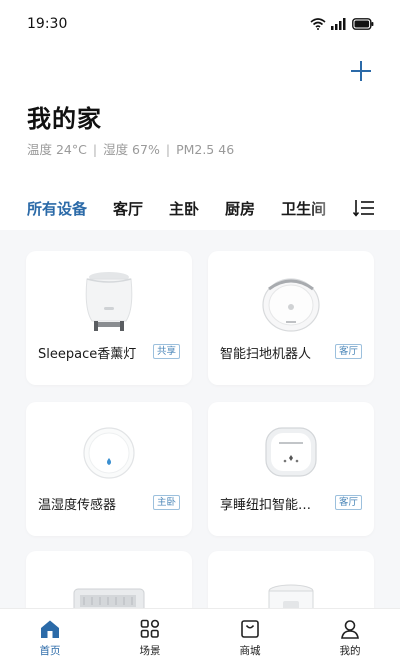 The width and height of the screenshot is (400, 666). Describe the element at coordinates (291, 305) in the screenshot. I see `robot-vacuum-image` at that location.